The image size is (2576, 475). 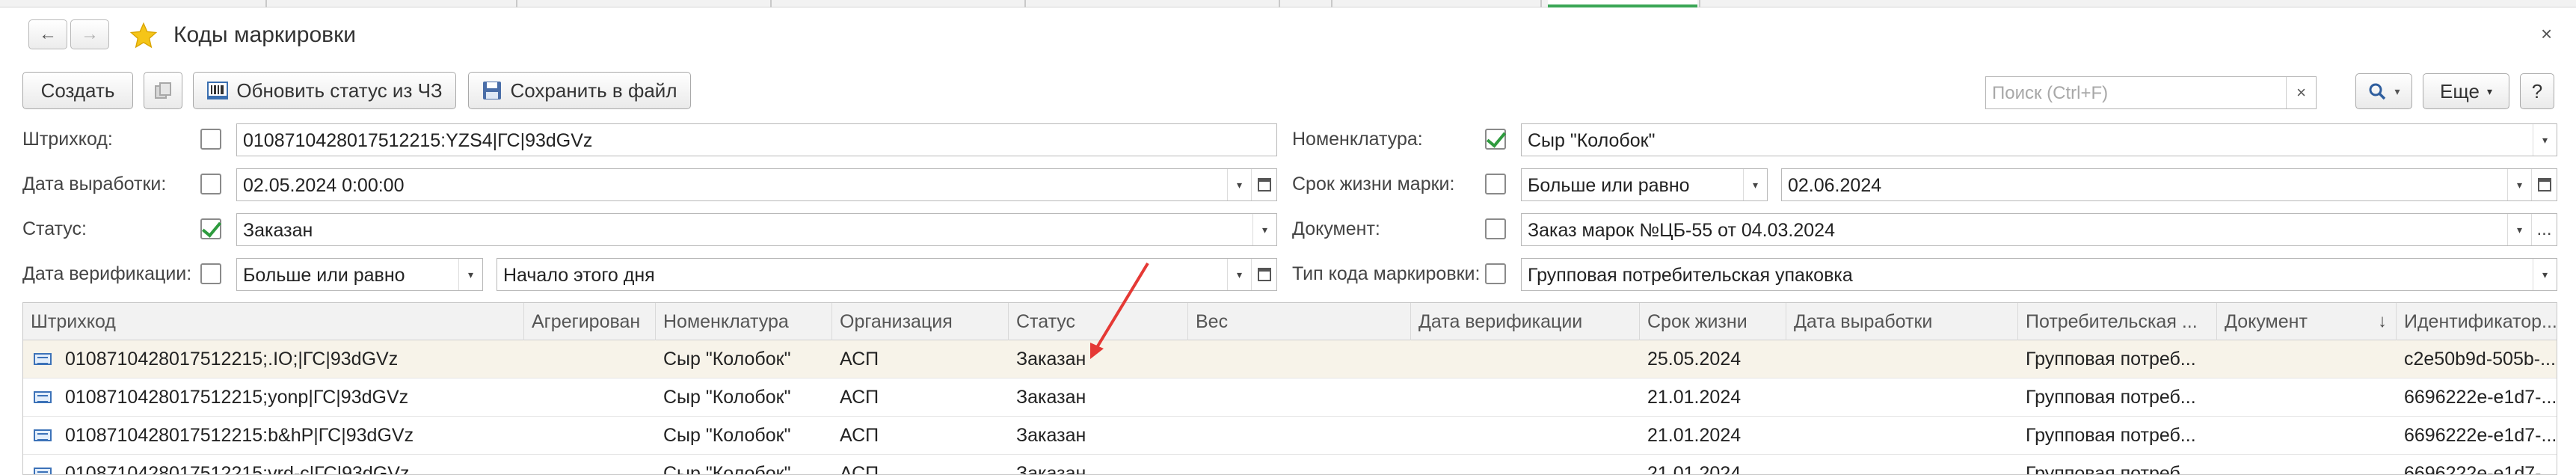 What do you see at coordinates (1495, 273) in the screenshot?
I see `filter-code-type-checkbox` at bounding box center [1495, 273].